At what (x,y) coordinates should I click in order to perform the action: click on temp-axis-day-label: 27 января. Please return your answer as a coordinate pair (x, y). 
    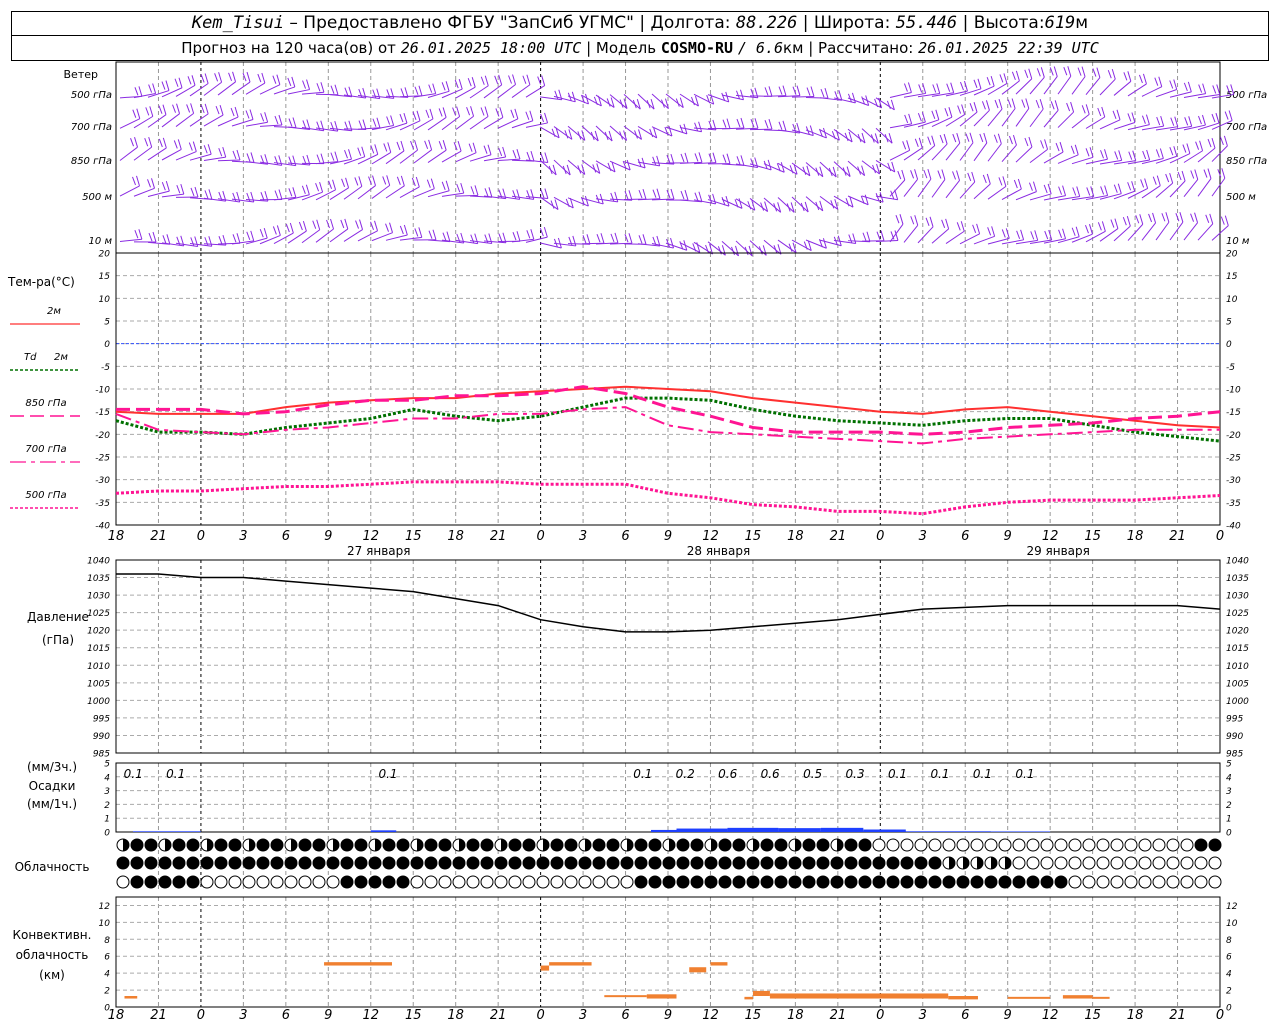
    Looking at the image, I should click on (378, 551).